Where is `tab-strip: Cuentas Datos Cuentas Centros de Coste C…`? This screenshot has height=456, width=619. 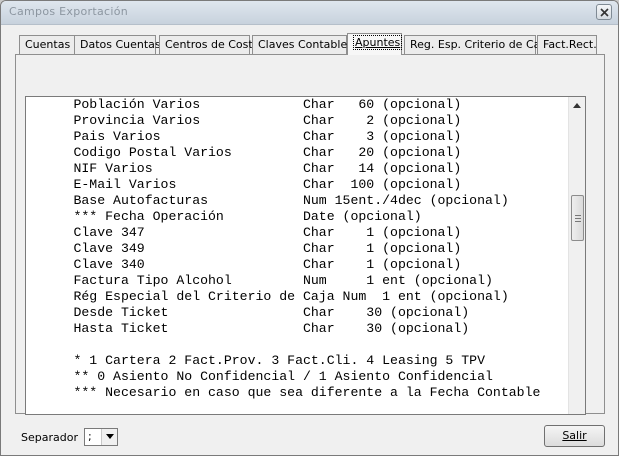
tab-strip: Cuentas Datos Cuentas Centros de Coste C… is located at coordinates (308, 44).